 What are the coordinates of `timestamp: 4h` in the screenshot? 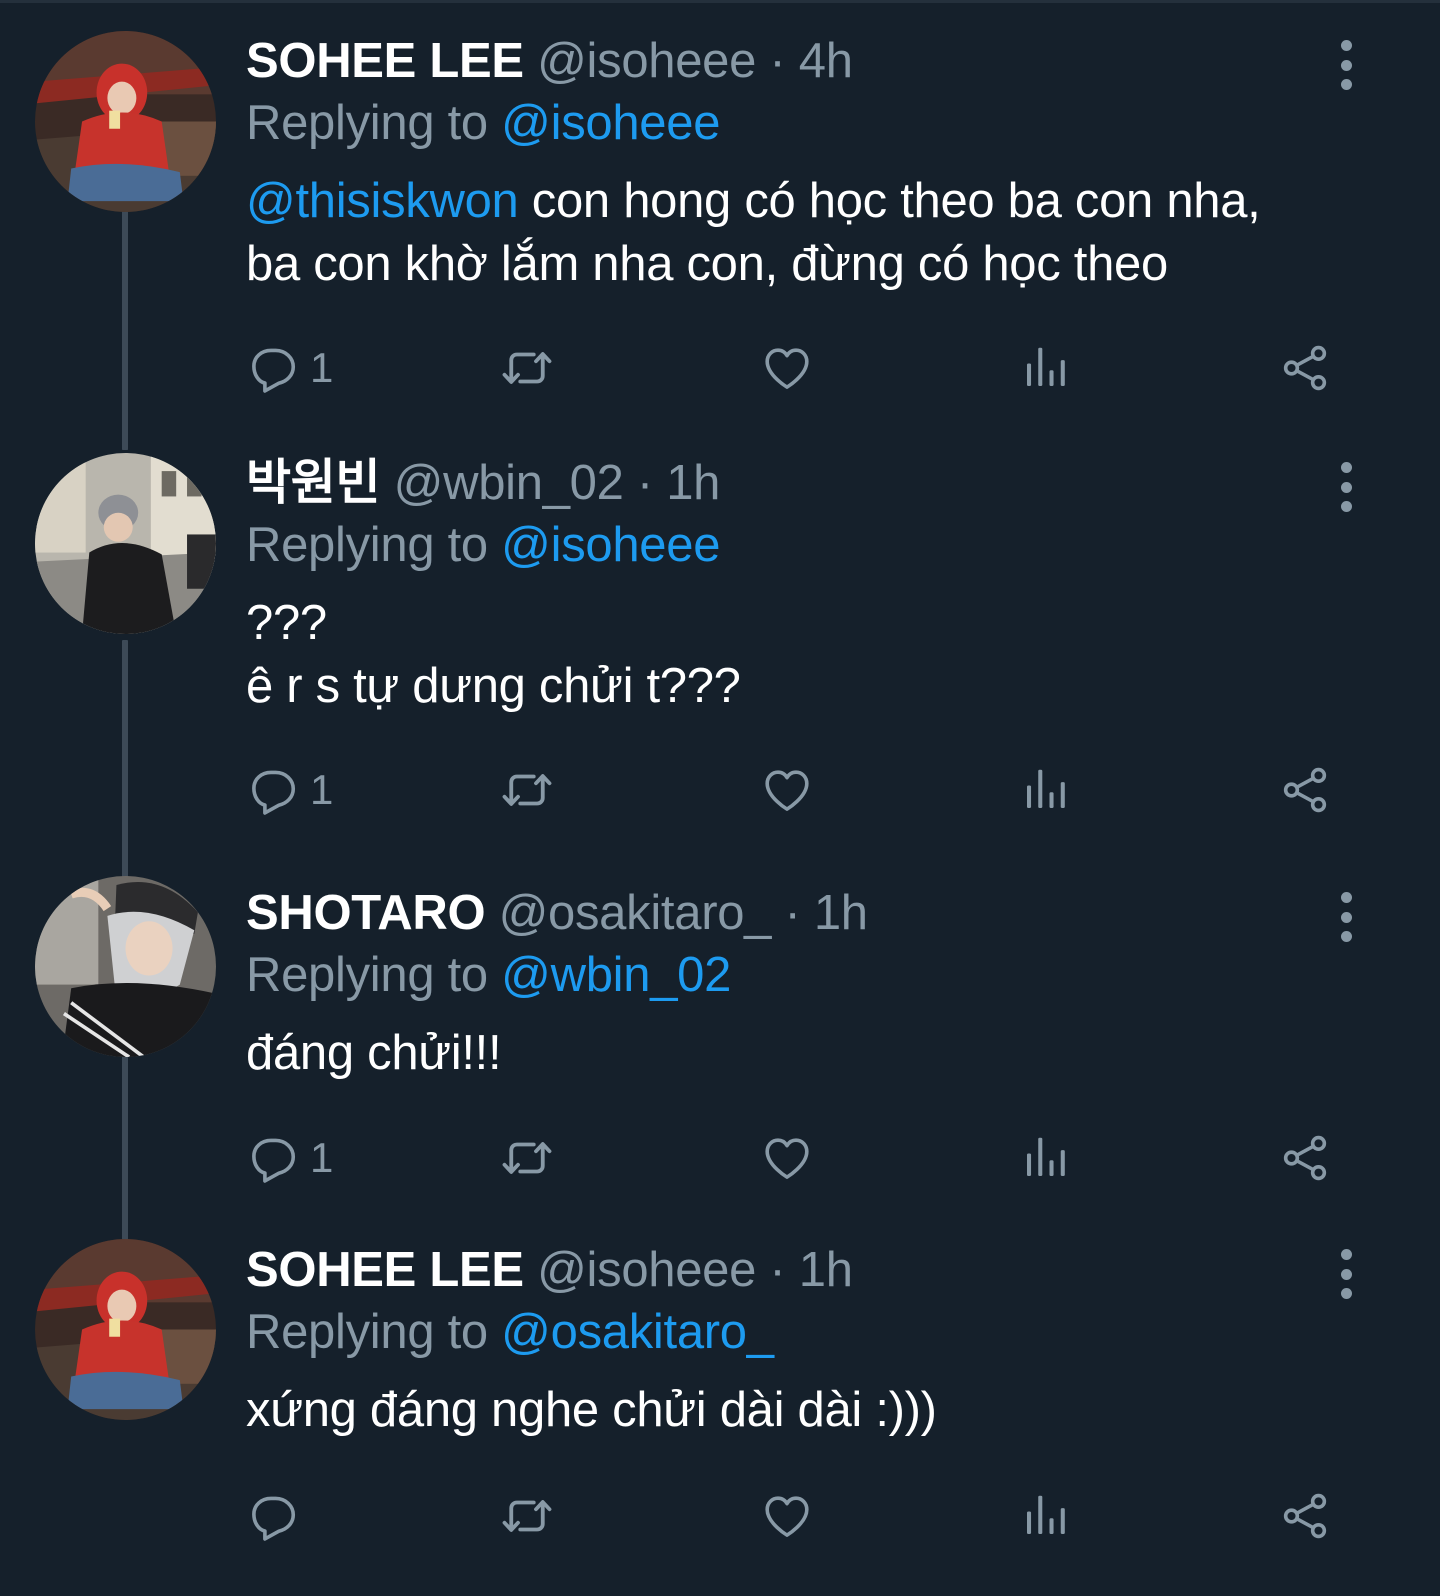 It's located at (826, 61).